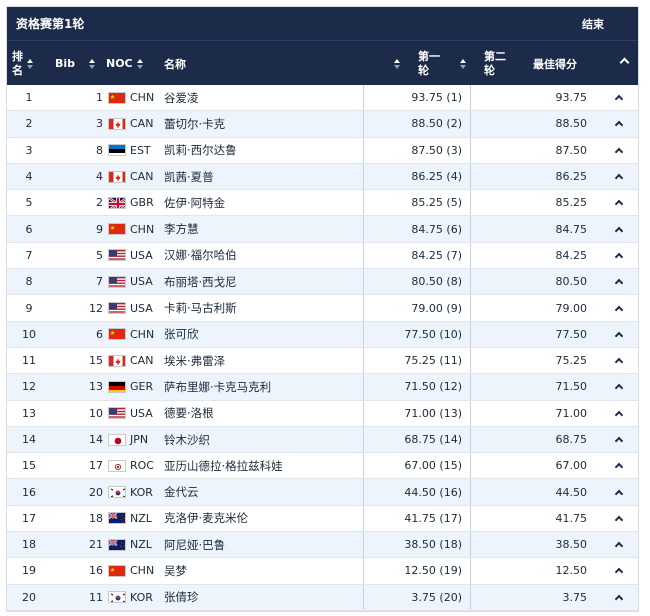 This screenshot has height=616, width=650. What do you see at coordinates (140, 150) in the screenshot?
I see `noc-code: EST` at bounding box center [140, 150].